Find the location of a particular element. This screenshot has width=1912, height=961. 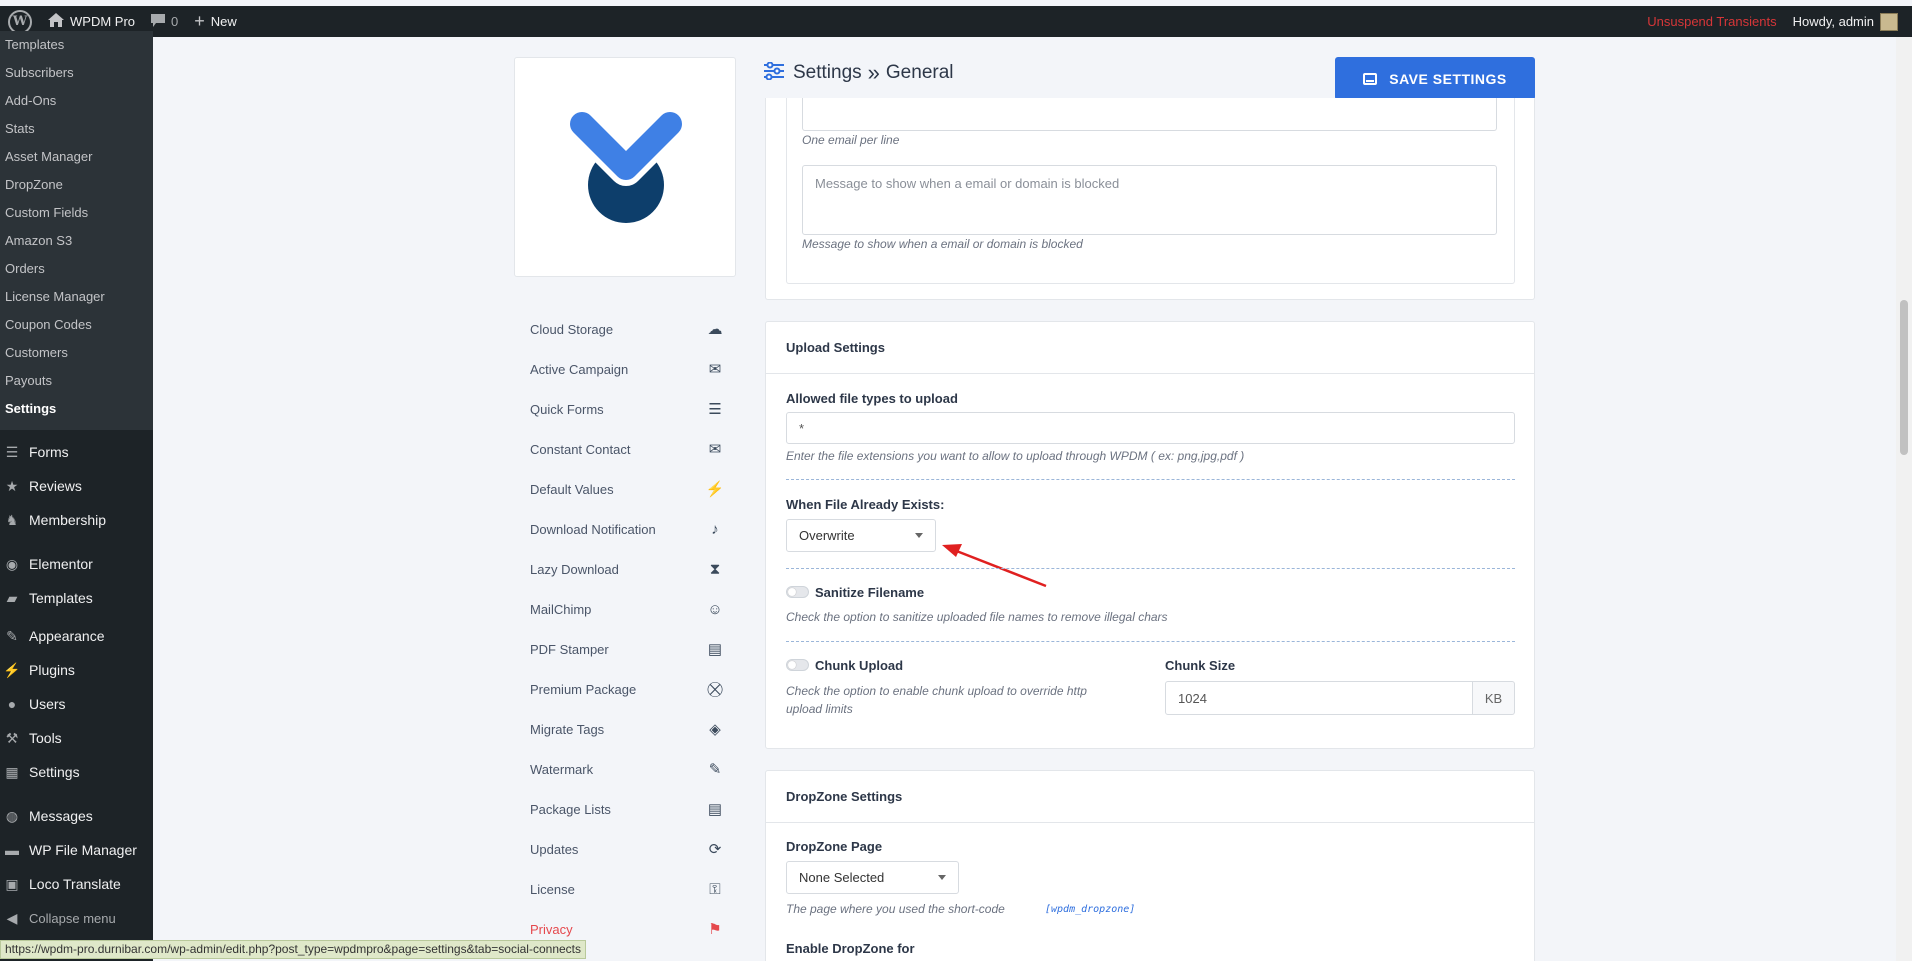

menu-item-label: Loco Translate is located at coordinates (75, 884).